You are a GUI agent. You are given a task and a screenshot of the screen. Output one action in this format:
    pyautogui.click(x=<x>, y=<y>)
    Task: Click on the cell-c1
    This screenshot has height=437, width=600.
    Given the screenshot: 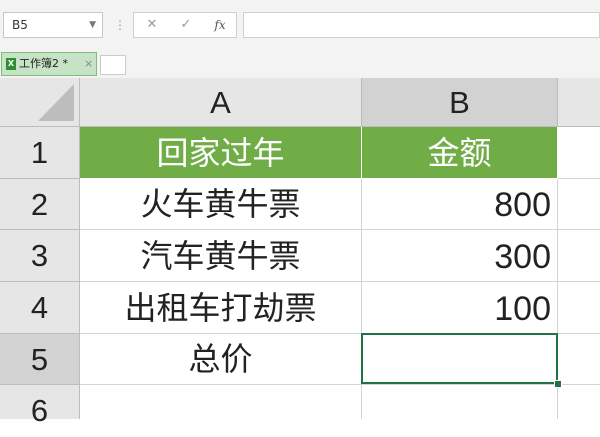 What is the action you would take?
    pyautogui.click(x=579, y=153)
    